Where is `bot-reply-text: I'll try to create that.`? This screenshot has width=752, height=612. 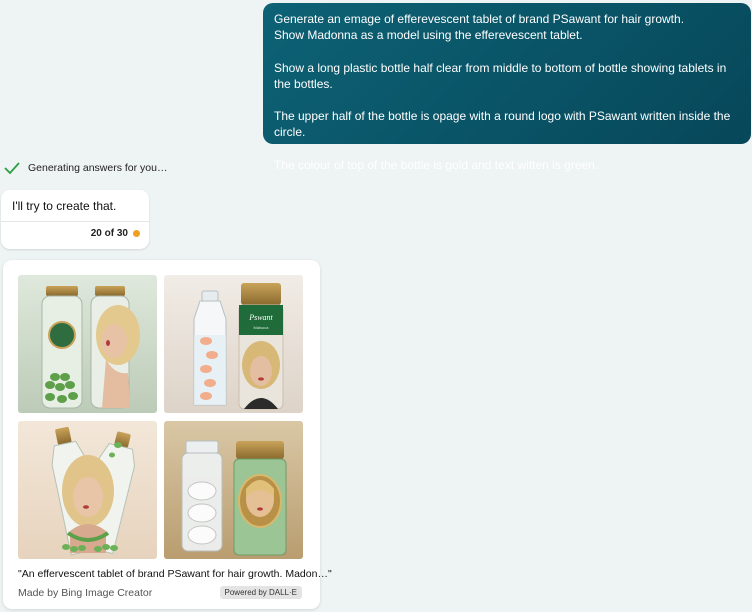 bot-reply-text: I'll try to create that. is located at coordinates (64, 206).